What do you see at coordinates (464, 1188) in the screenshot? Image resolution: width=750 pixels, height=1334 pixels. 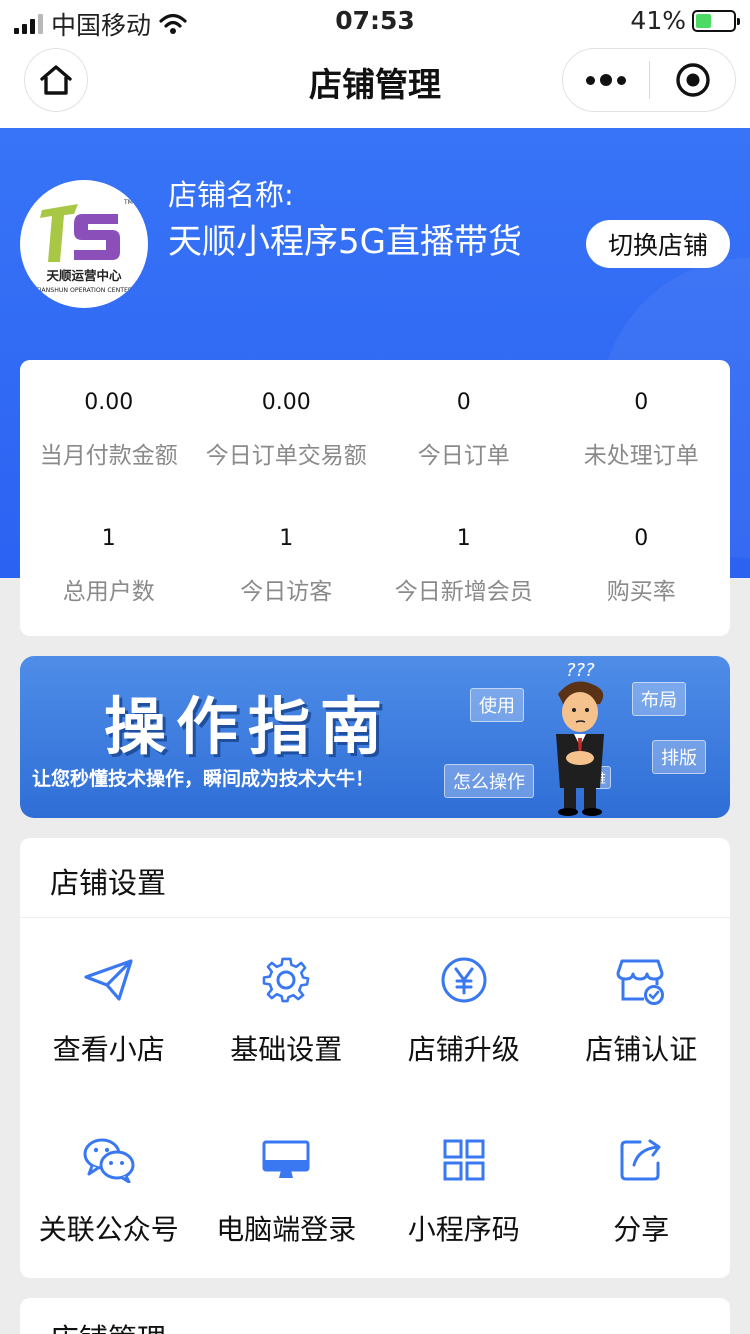 I see `mini-program-code-item: 小程序码` at bounding box center [464, 1188].